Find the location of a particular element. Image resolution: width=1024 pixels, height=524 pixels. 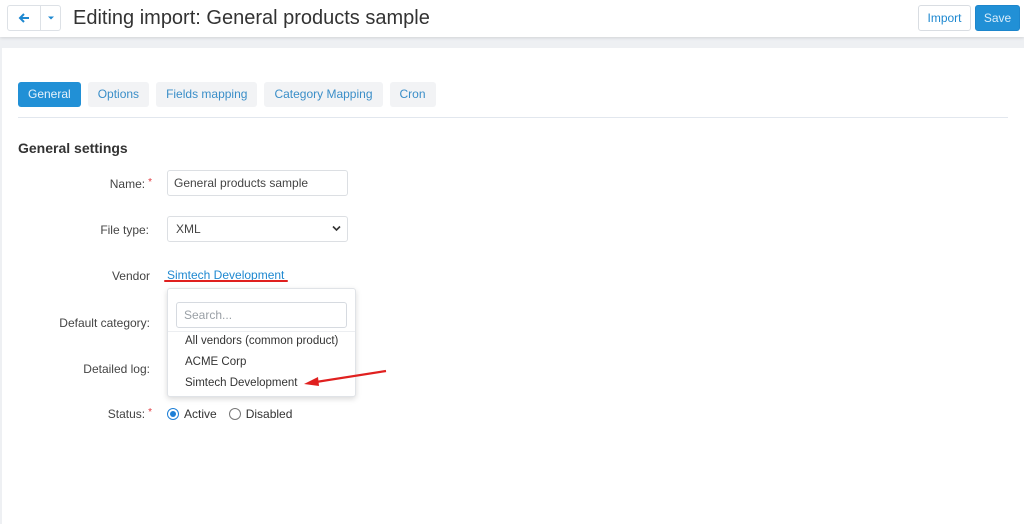

status-label-text: Status: is located at coordinates (126, 414).